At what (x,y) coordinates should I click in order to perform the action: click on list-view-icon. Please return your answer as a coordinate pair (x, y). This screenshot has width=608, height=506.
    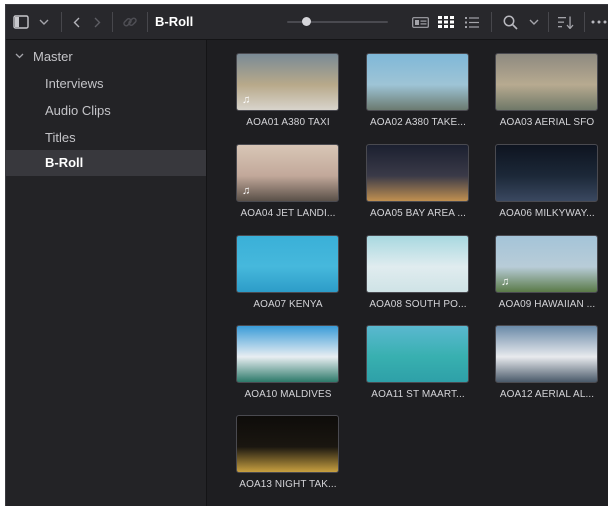
    Looking at the image, I should click on (472, 22).